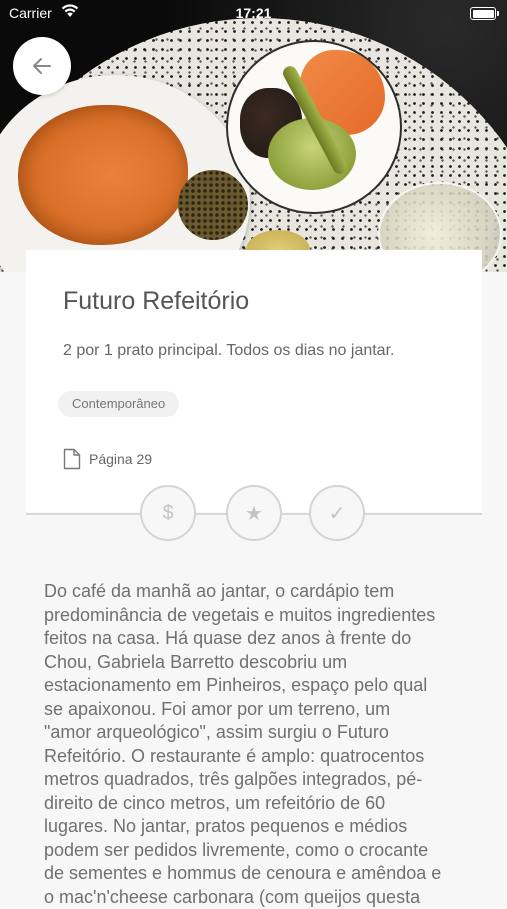 The height and width of the screenshot is (909, 507). I want to click on document-icon, so click(72, 459).